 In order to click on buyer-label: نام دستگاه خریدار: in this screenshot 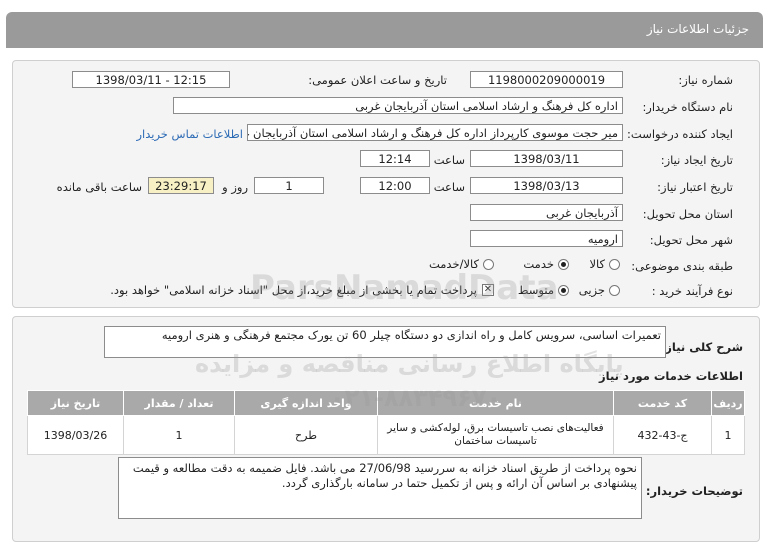, I will do `click(687, 107)`.